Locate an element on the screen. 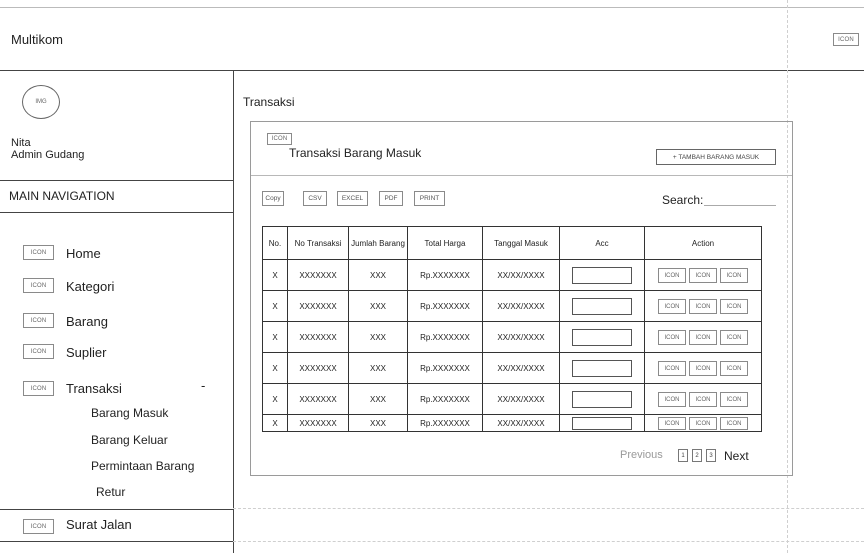 The width and height of the screenshot is (864, 553). excel-button: EXCEL is located at coordinates (352, 198).